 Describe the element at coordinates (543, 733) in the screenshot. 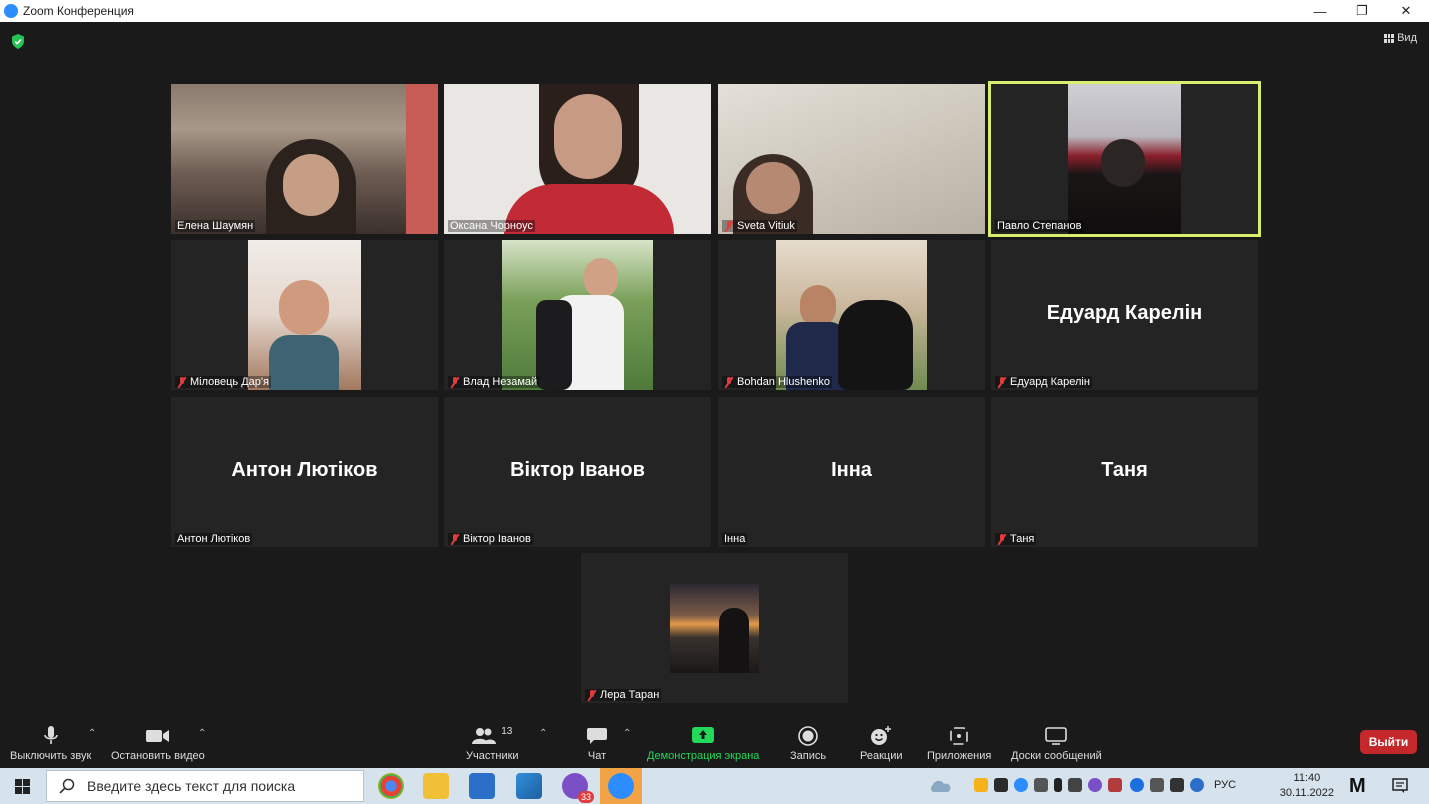

I see `participants-options-caret-icon: ⌃` at that location.